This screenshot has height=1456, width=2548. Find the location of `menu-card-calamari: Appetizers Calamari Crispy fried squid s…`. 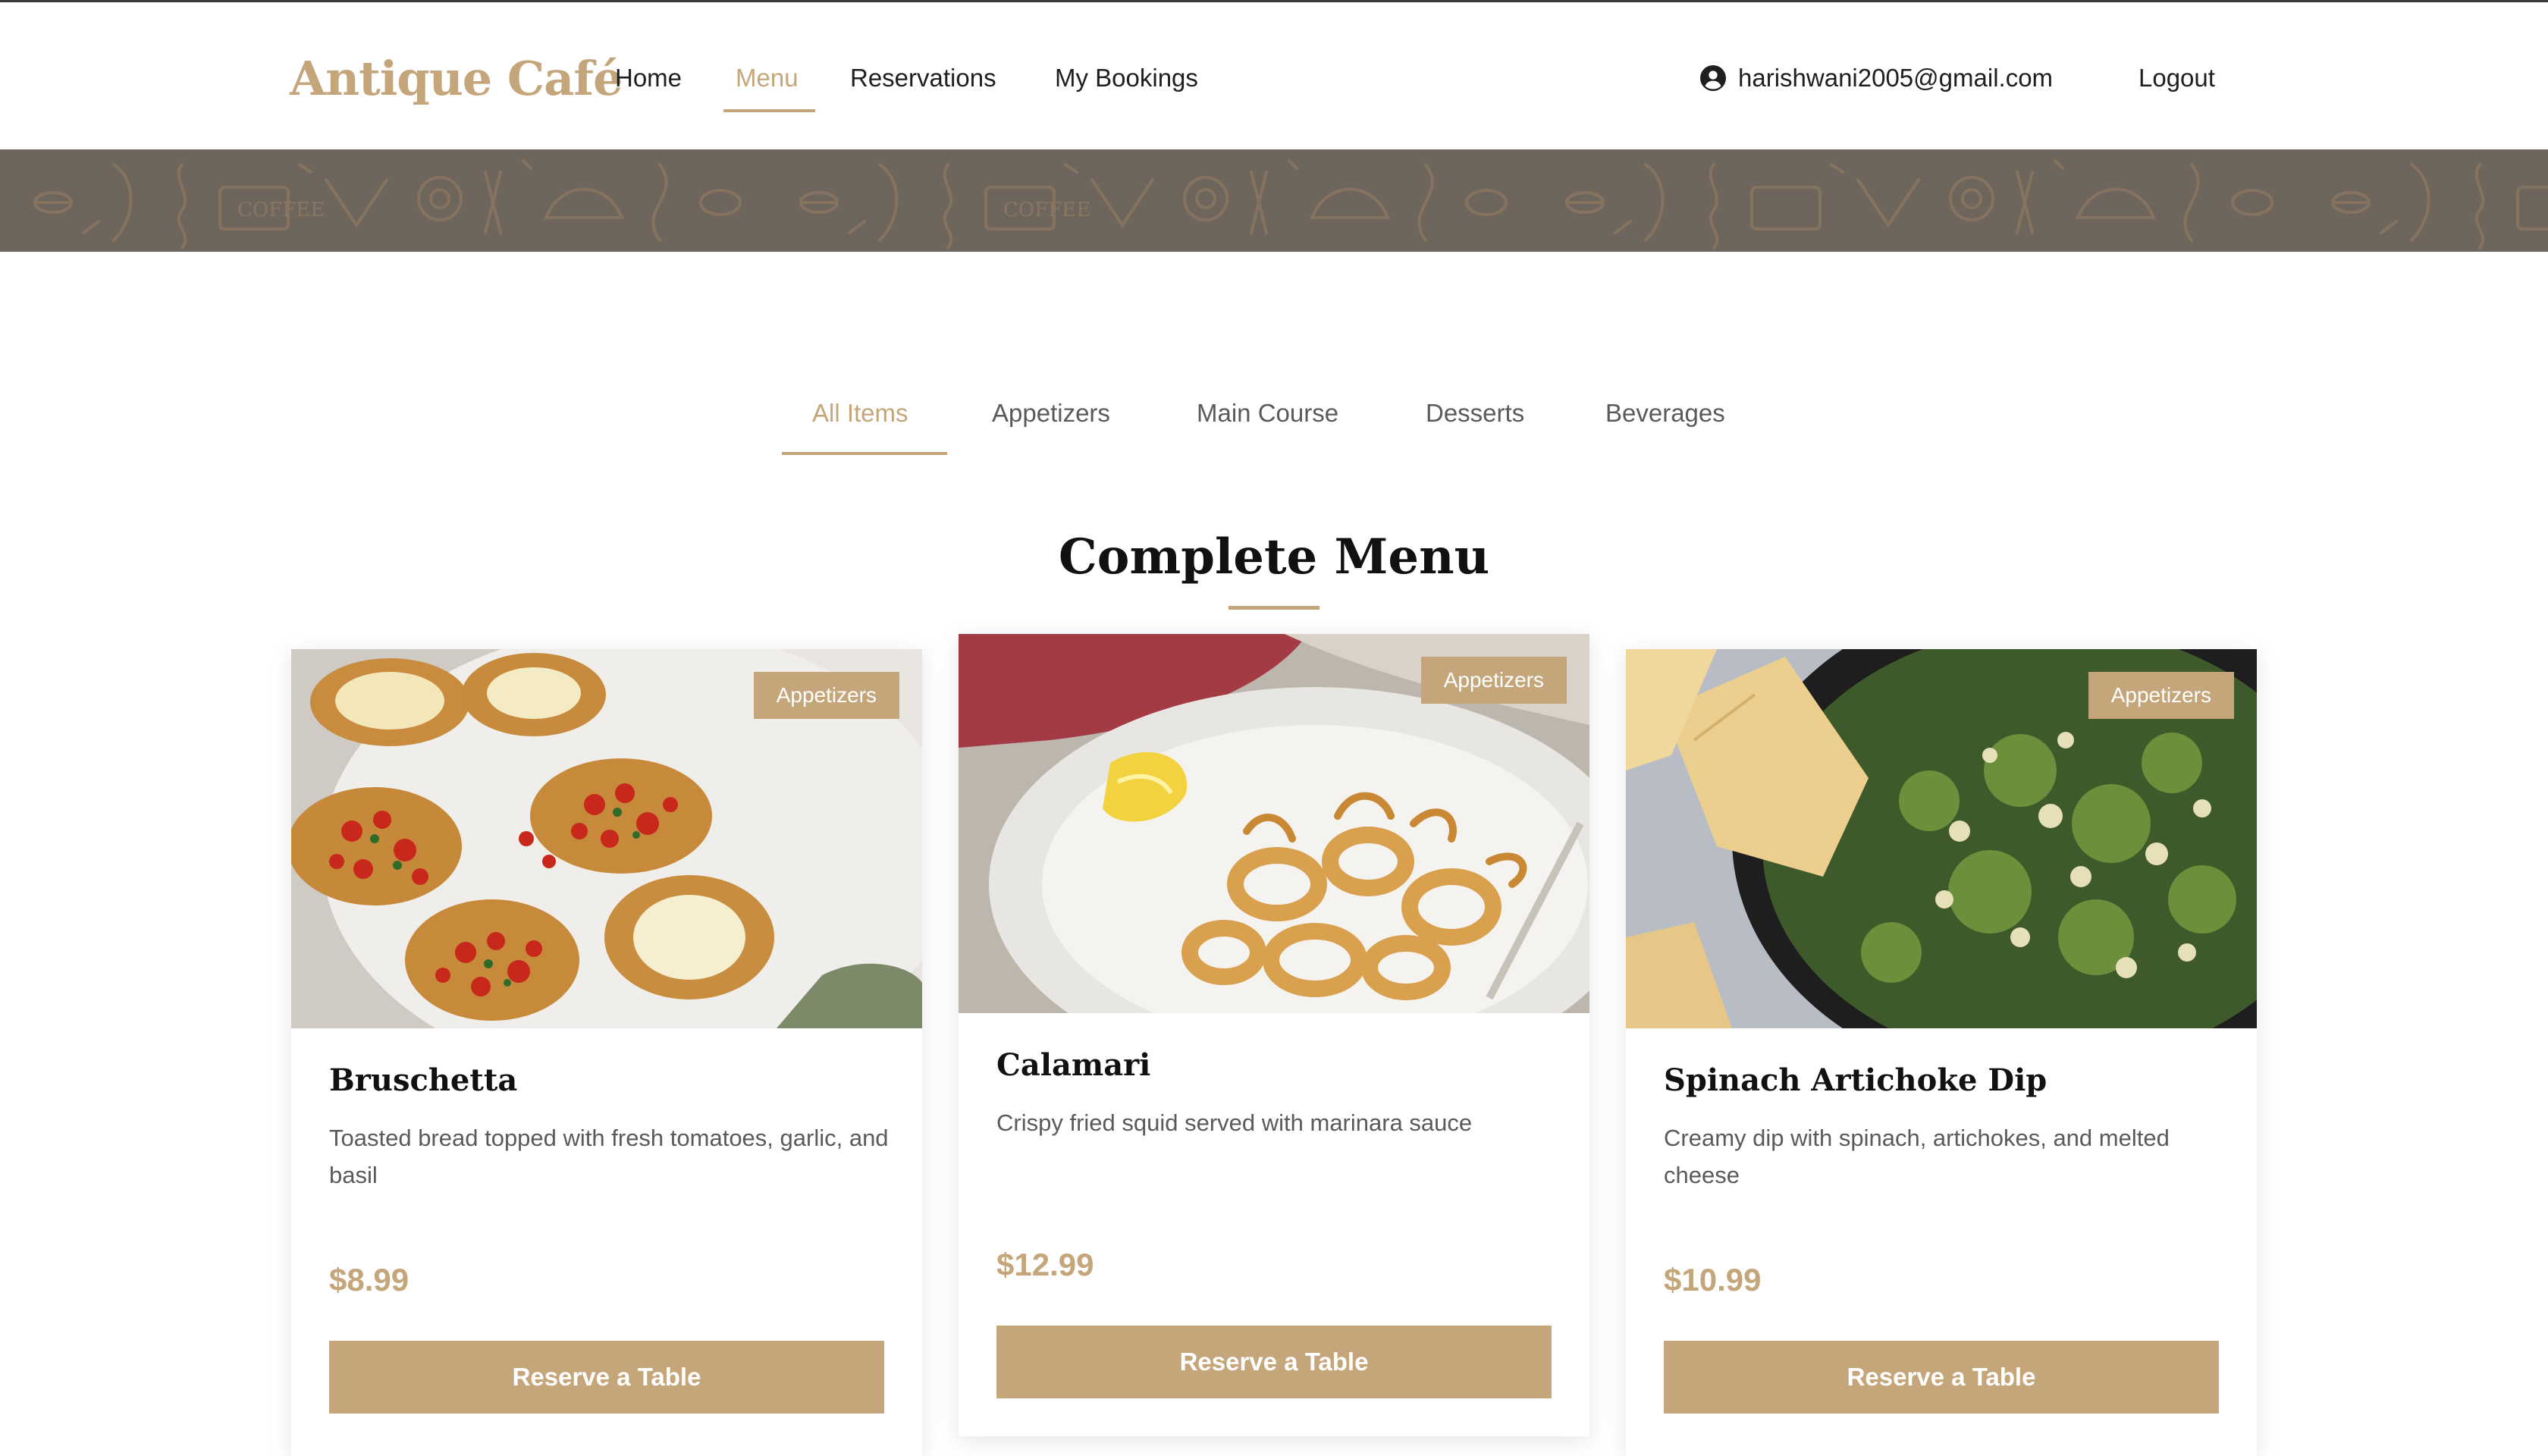

menu-card-calamari: Appetizers Calamari Crispy fried squid s… is located at coordinates (1274, 1035).